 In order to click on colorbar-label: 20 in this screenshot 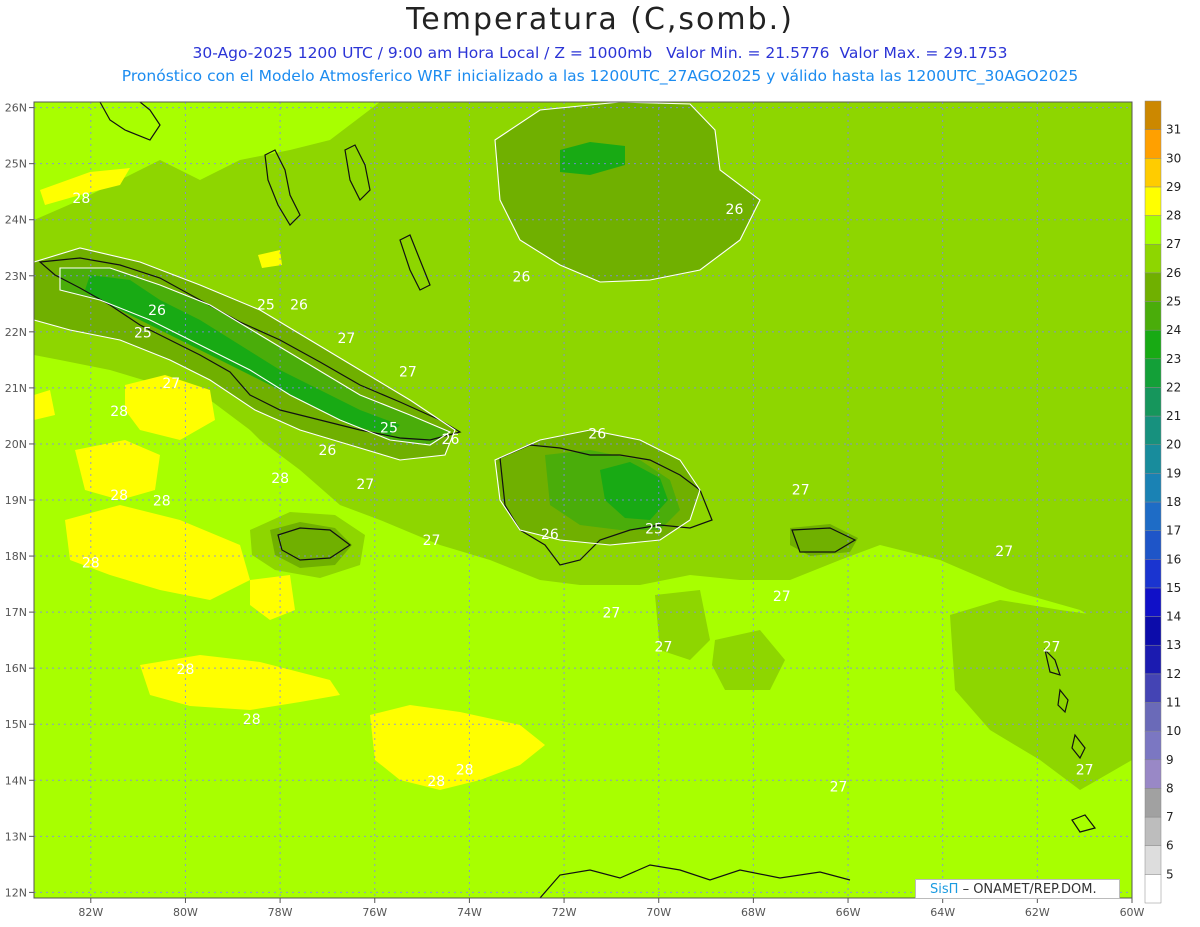, I will do `click(1173, 445)`.